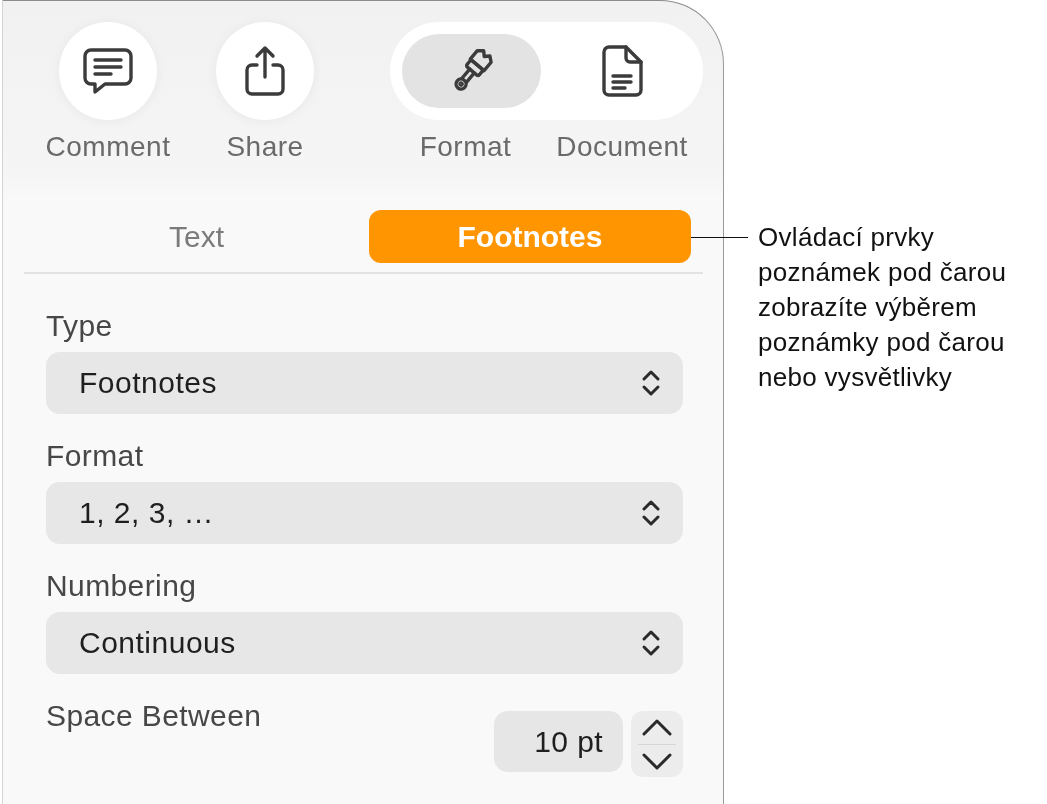  I want to click on document-segment: Document, so click(622, 92).